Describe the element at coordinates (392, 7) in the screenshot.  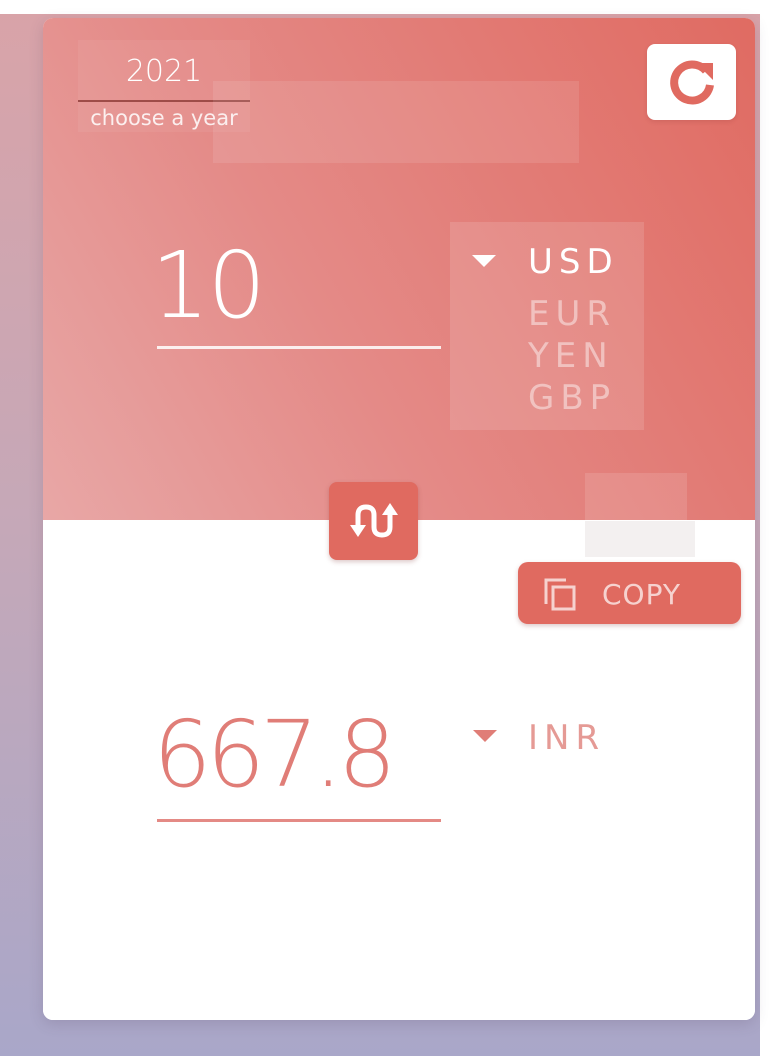
I see `window-edge-top` at that location.